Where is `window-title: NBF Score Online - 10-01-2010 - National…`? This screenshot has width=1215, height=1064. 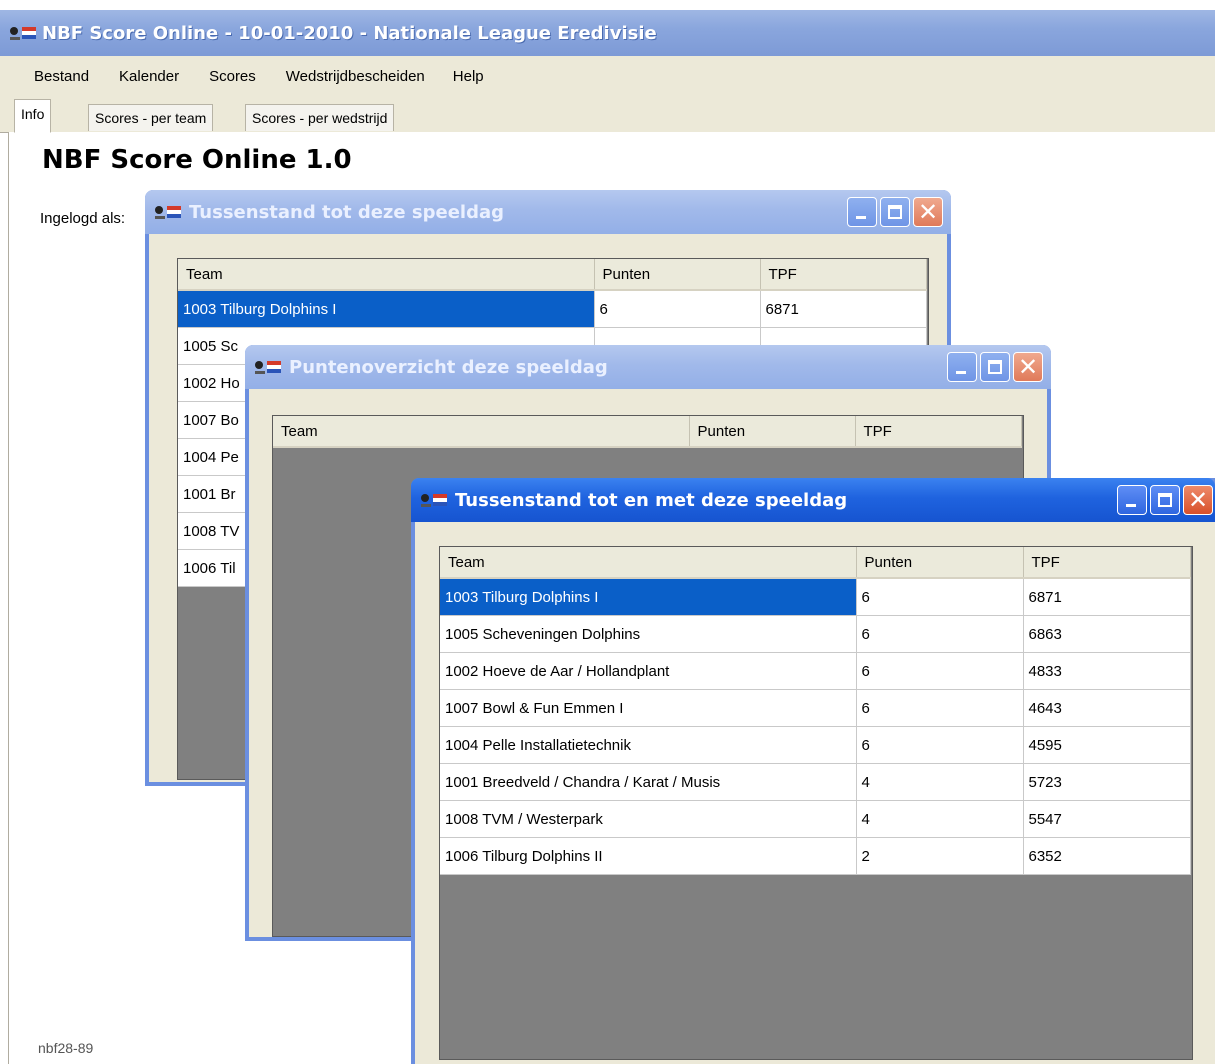
window-title: NBF Score Online - 10-01-2010 - National… is located at coordinates (349, 33).